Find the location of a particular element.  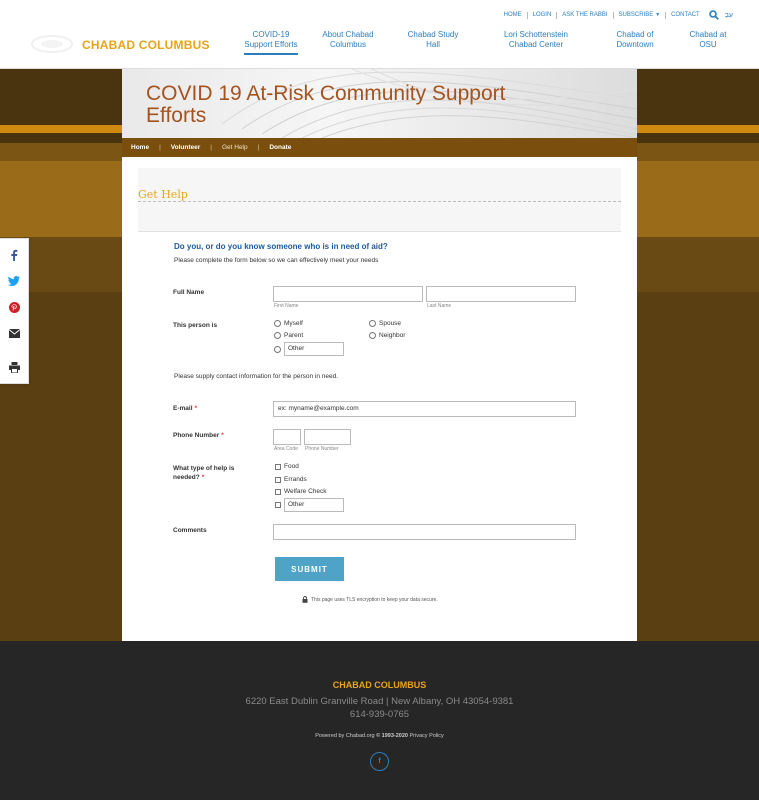

other-person-input: Other is located at coordinates (314, 349).